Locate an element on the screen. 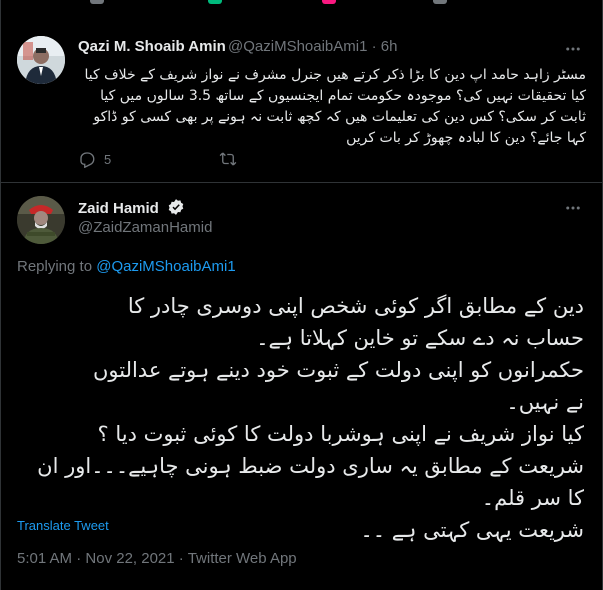  tweet-text-line: کا سر قلم۔ is located at coordinates (532, 498).